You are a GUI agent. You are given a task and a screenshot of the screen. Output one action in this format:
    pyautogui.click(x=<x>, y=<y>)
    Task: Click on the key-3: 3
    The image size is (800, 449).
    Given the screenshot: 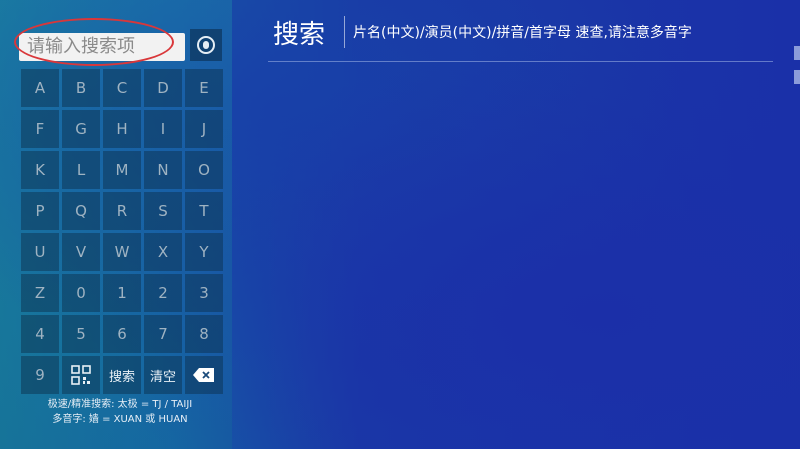 What is the action you would take?
    pyautogui.click(x=204, y=293)
    